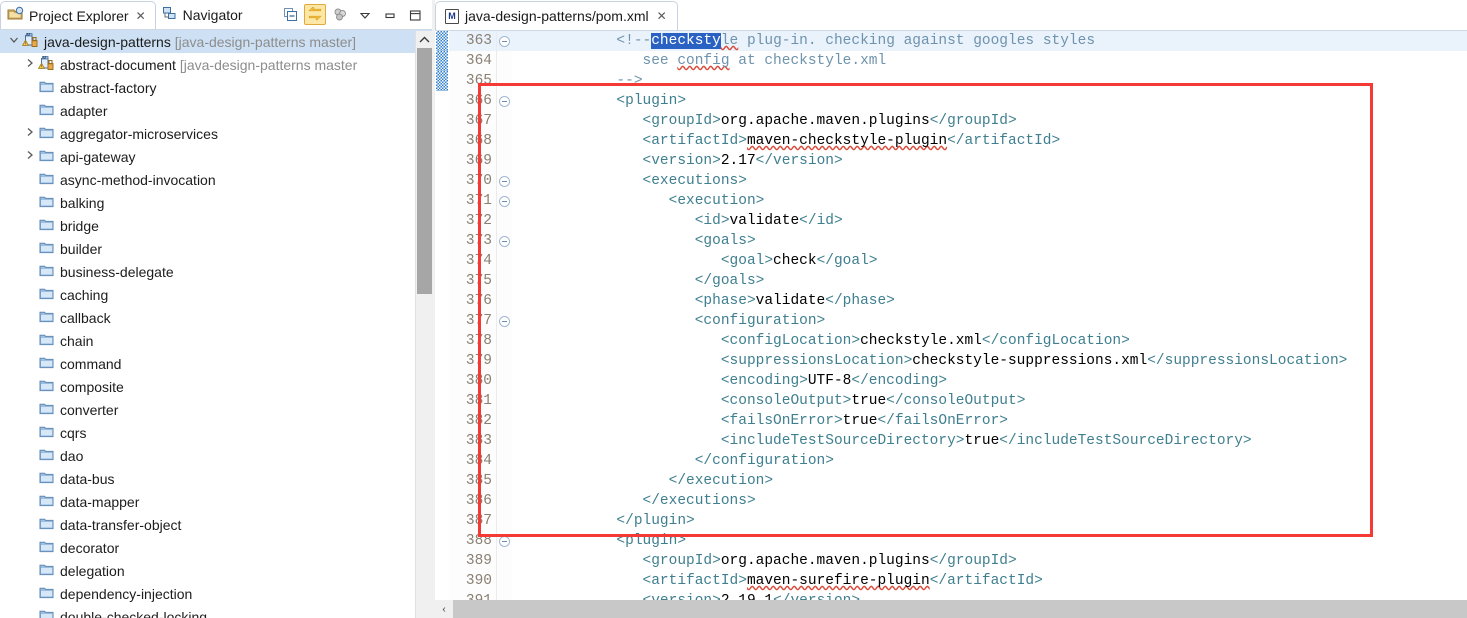  I want to click on chevron-down-icon, so click(14, 41).